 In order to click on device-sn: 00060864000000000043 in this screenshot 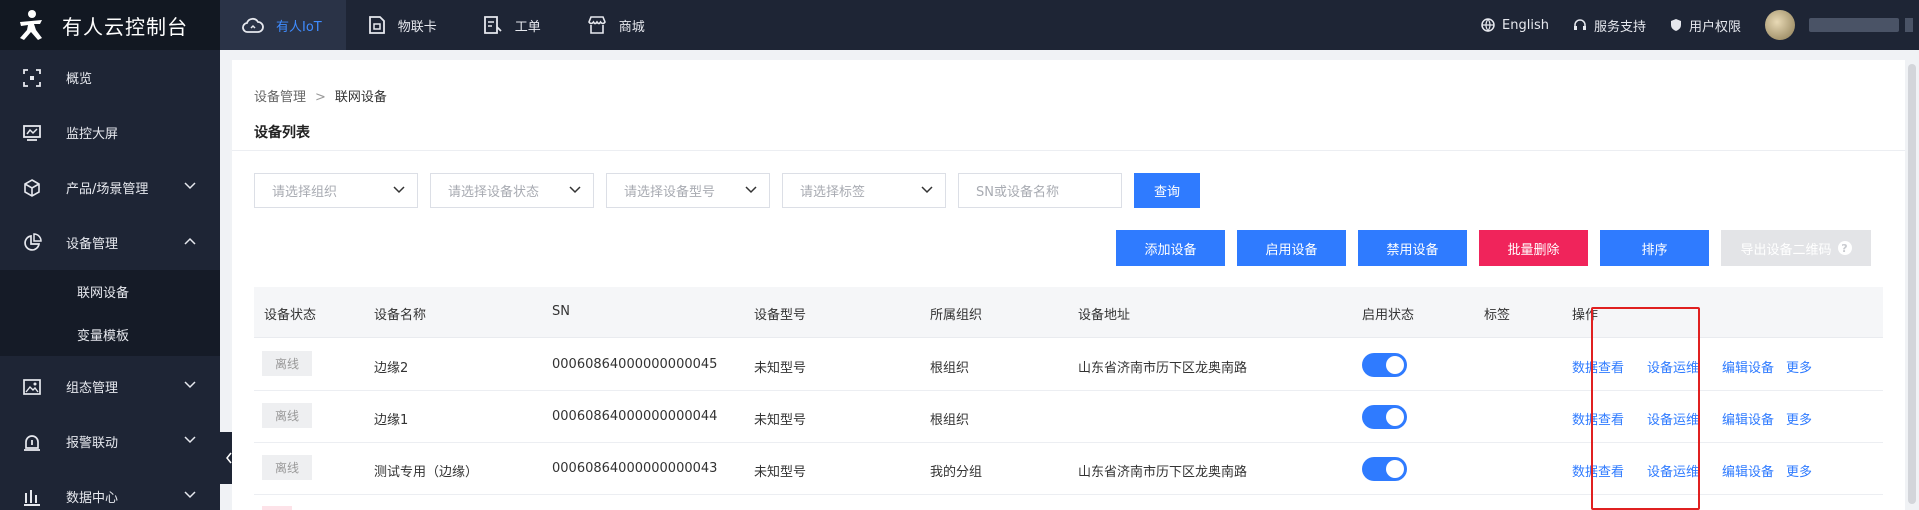, I will do `click(635, 468)`.